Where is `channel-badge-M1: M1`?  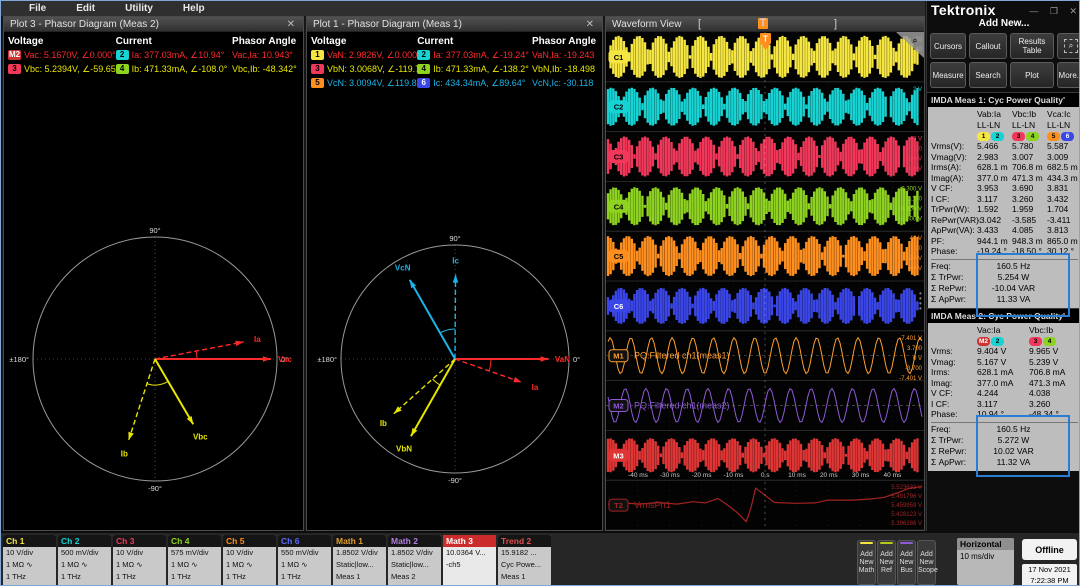 channel-badge-M1: M1 is located at coordinates (618, 356).